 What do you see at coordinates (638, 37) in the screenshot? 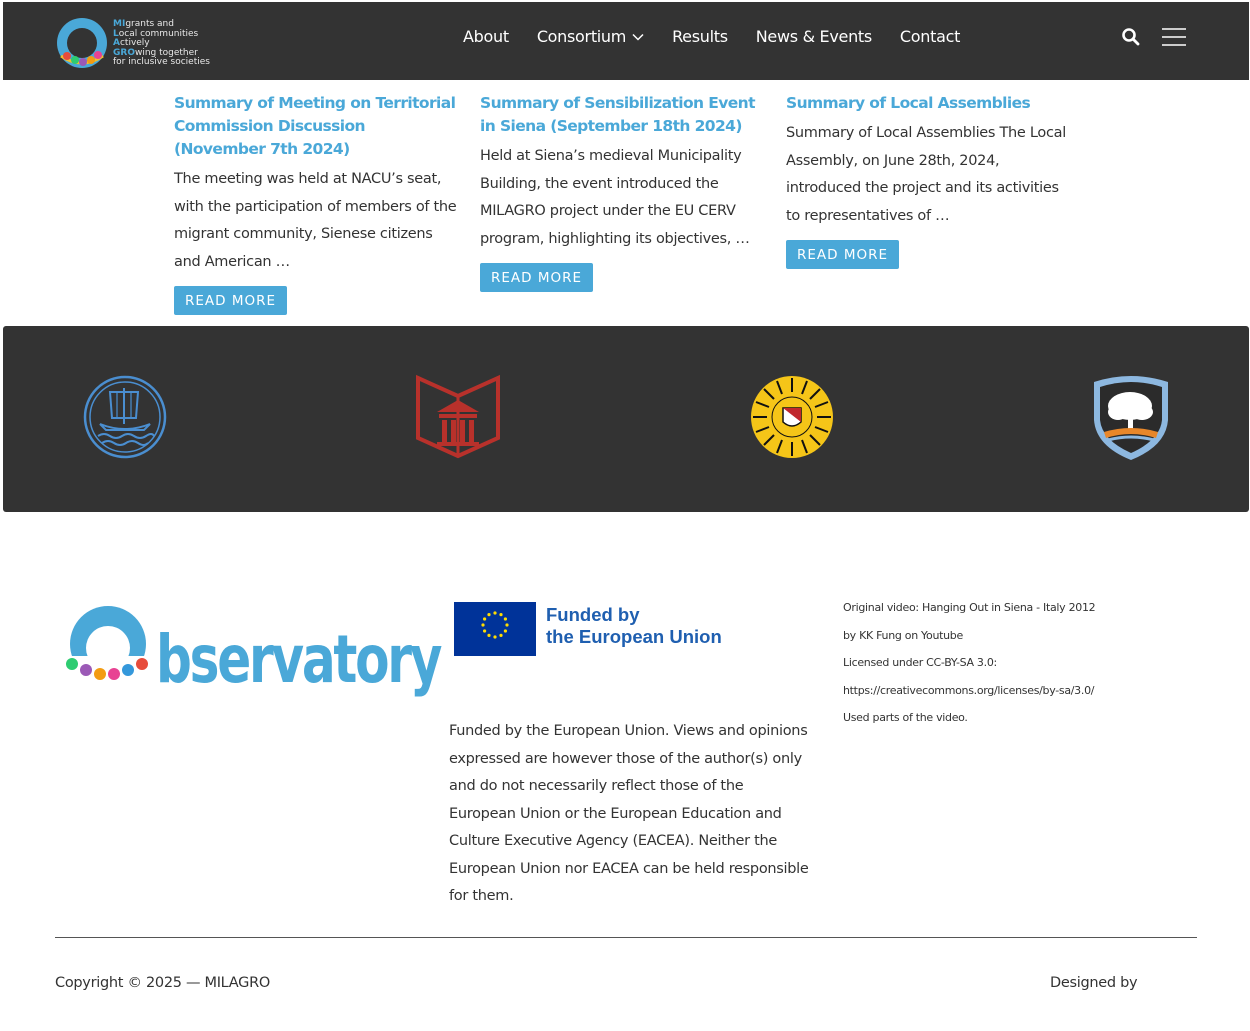
I see `chevron-down-icon` at bounding box center [638, 37].